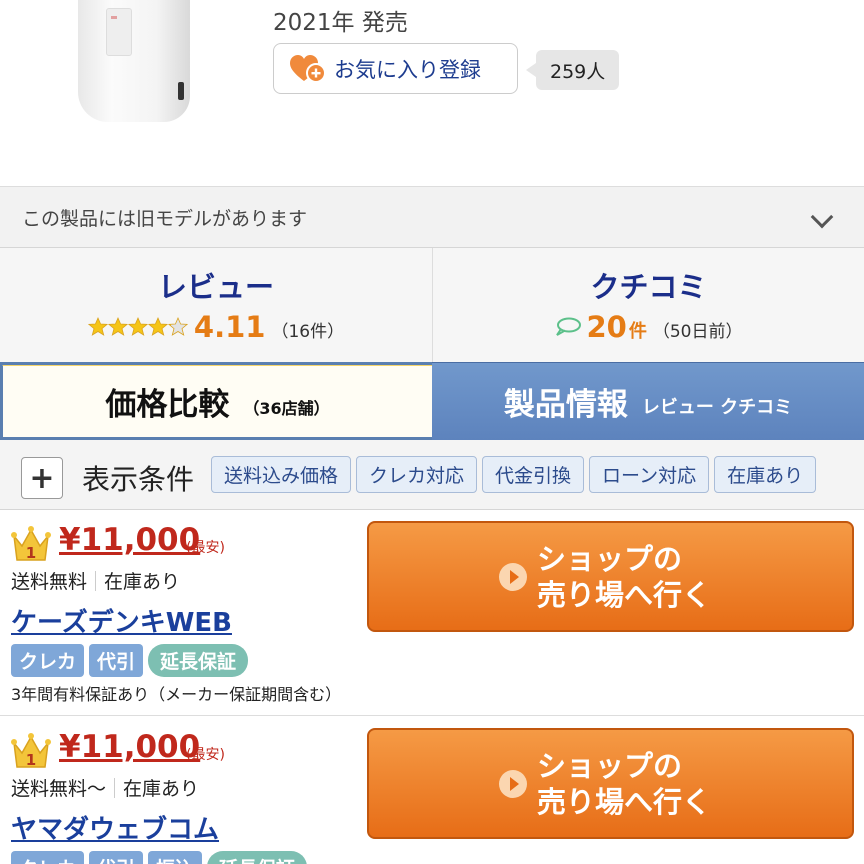 This screenshot has height=864, width=864. I want to click on release-date: 2021年 発売, so click(340, 23).